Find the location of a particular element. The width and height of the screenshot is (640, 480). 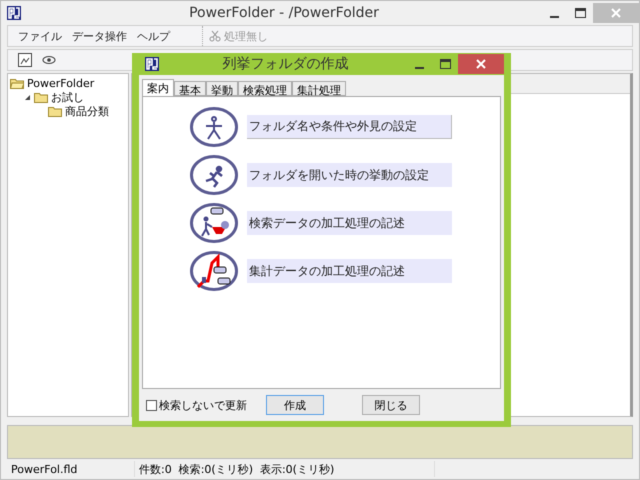

tab: 案内 is located at coordinates (158, 87).